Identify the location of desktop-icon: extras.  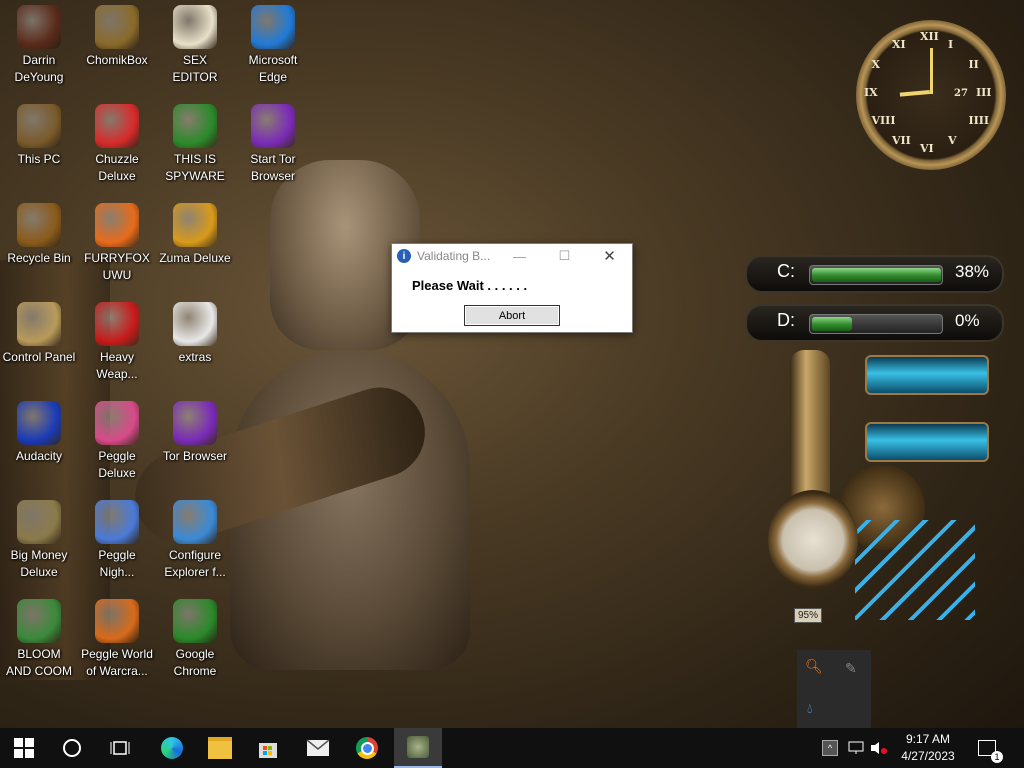
(195, 334).